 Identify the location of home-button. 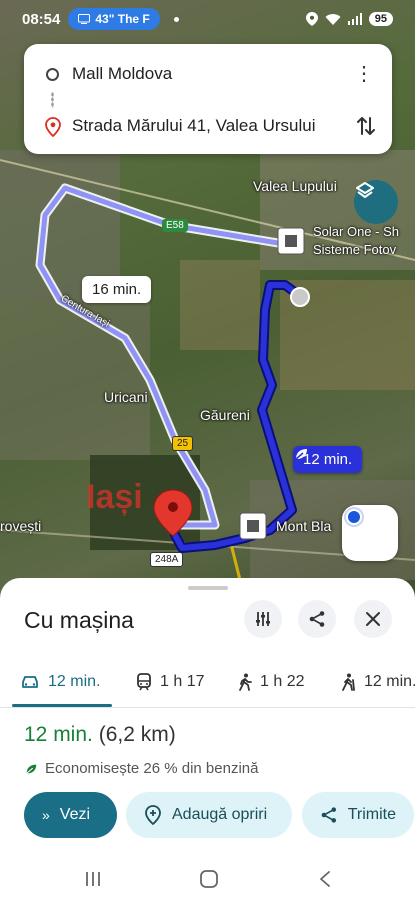
(209, 879).